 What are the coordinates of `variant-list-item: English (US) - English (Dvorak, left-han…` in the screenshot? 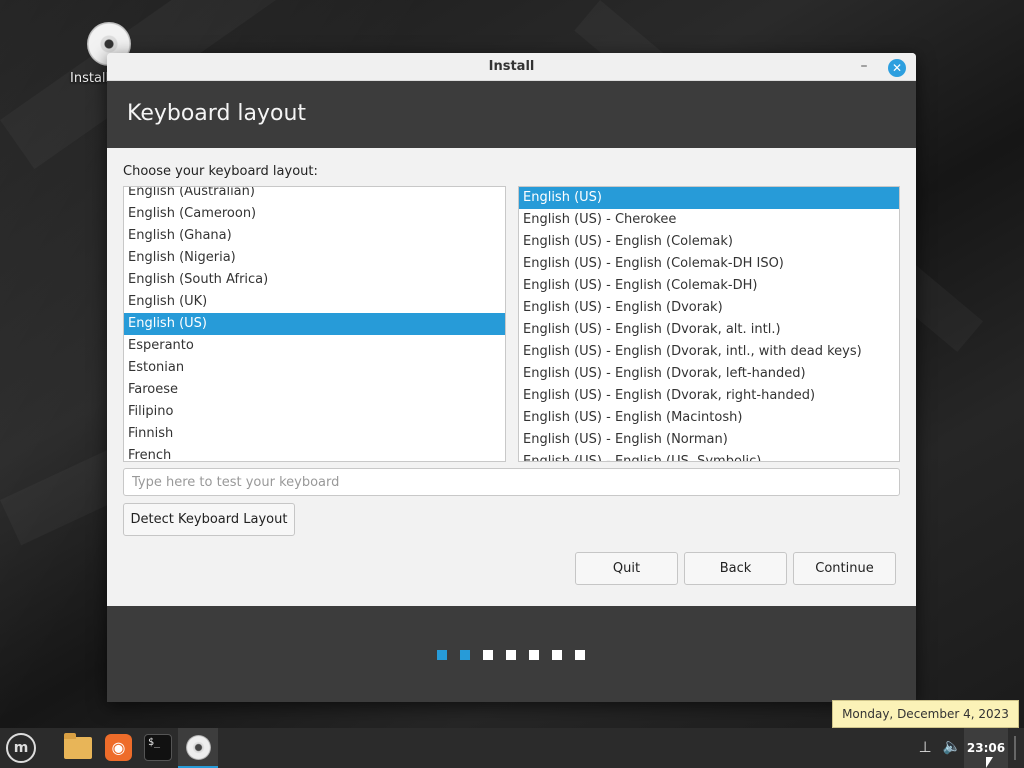 It's located at (709, 374).